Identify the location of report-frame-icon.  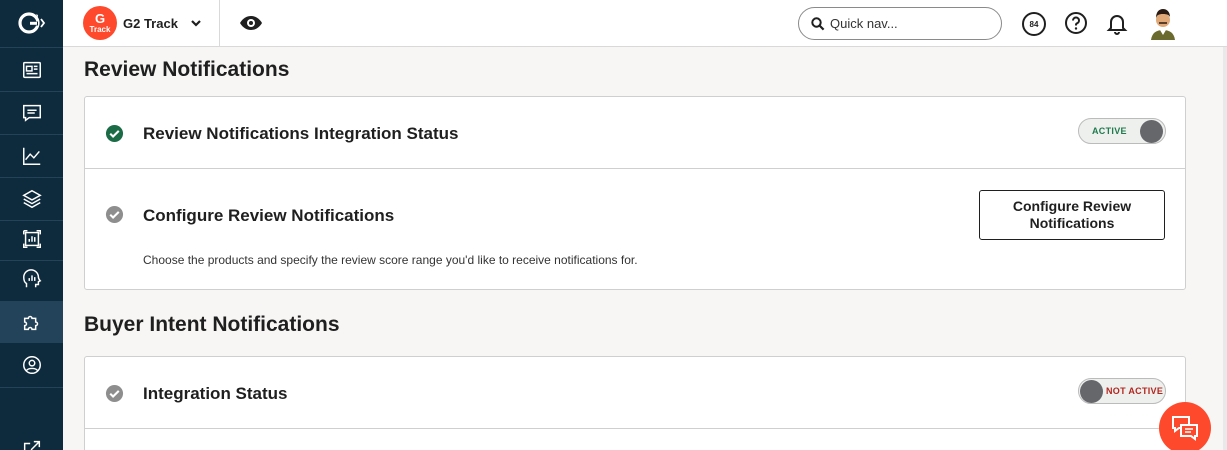
(31, 239).